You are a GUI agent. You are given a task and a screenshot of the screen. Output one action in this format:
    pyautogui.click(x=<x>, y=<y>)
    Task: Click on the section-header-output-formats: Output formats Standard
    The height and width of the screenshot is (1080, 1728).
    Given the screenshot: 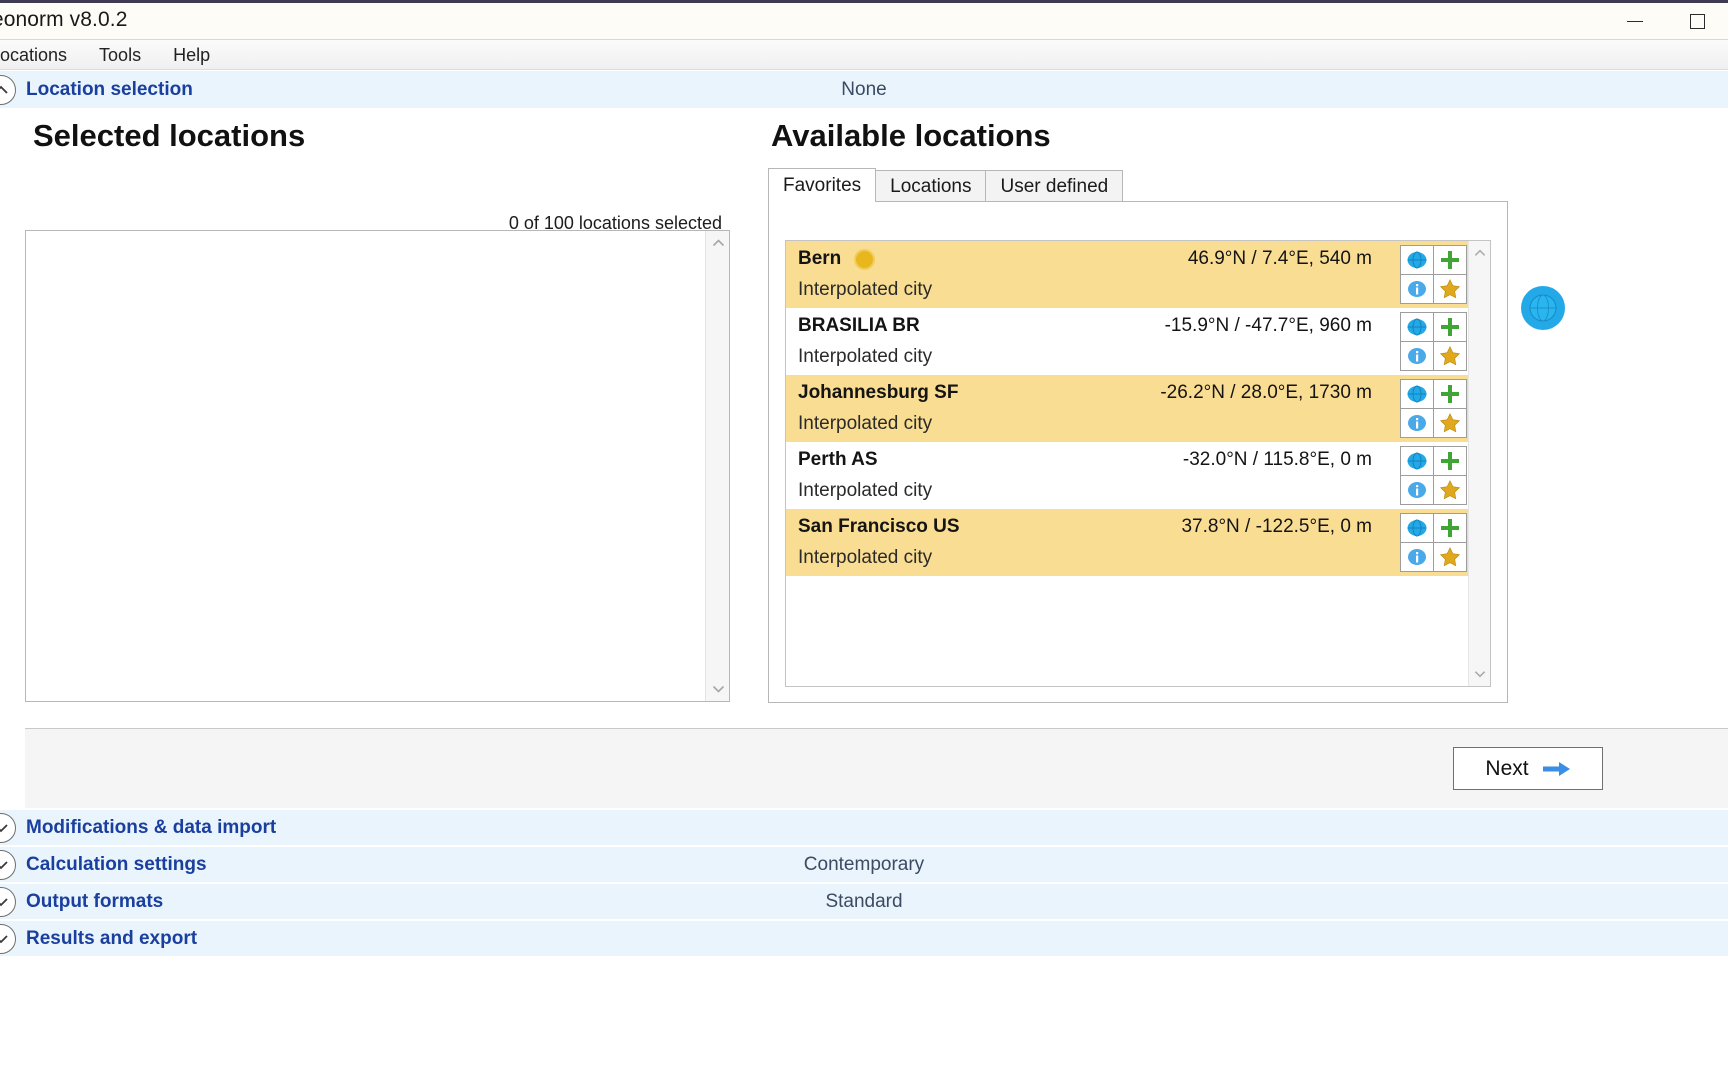 What is the action you would take?
    pyautogui.click(x=864, y=900)
    